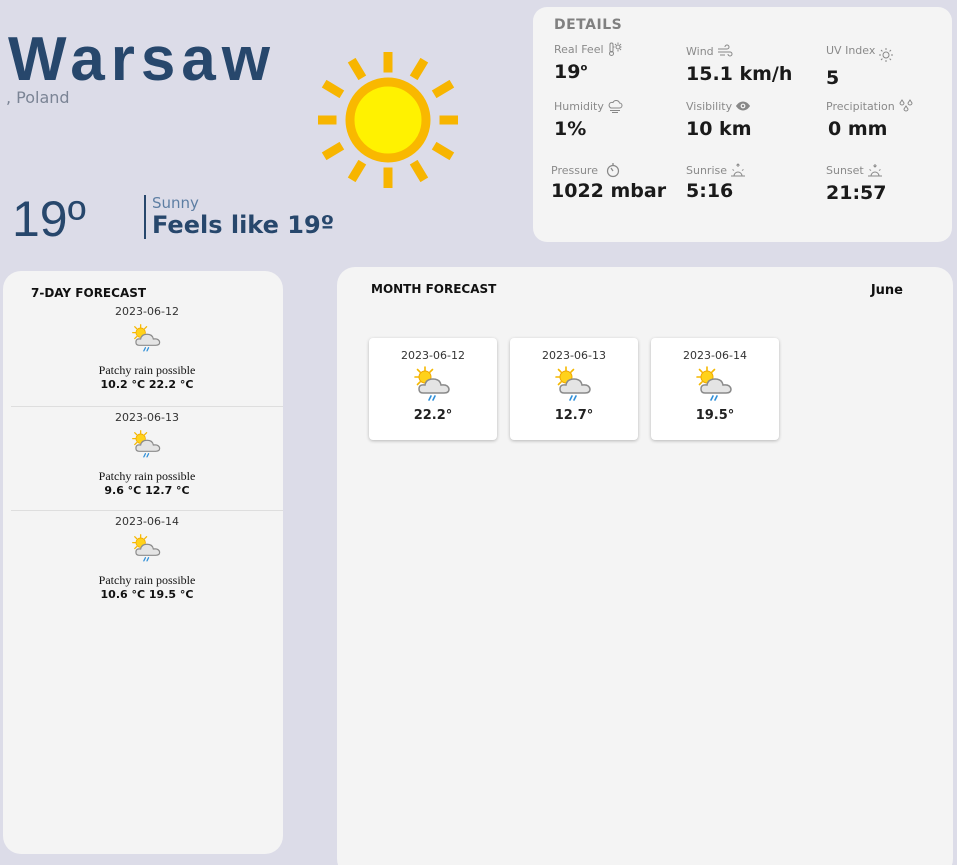  What do you see at coordinates (89, 293) in the screenshot?
I see `seven-day-forecast-title: 7-DAY FORECAST` at bounding box center [89, 293].